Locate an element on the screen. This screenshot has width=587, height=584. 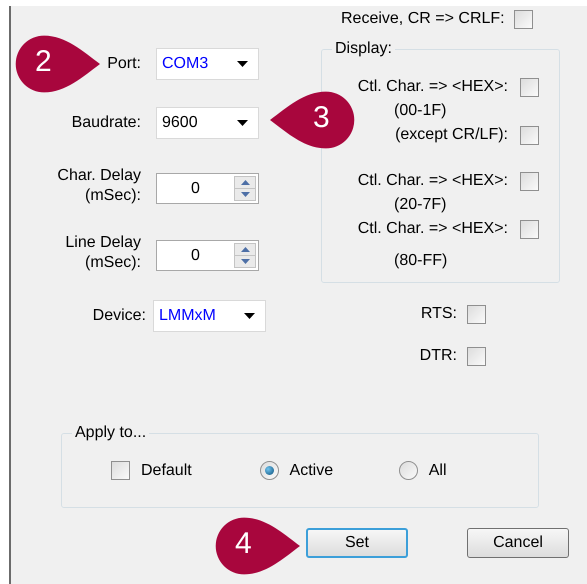
option-note: (80-FF) is located at coordinates (421, 261).